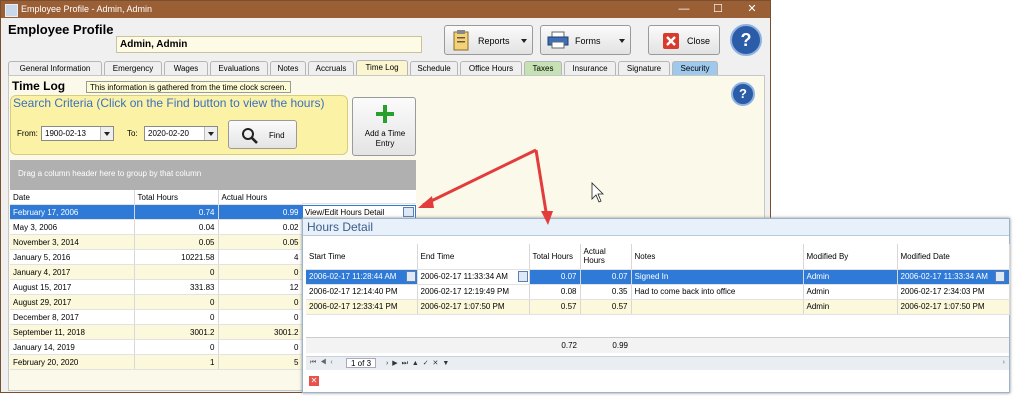  I want to click on table-row: February 17, 2006 0.74 0.99, so click(156, 212).